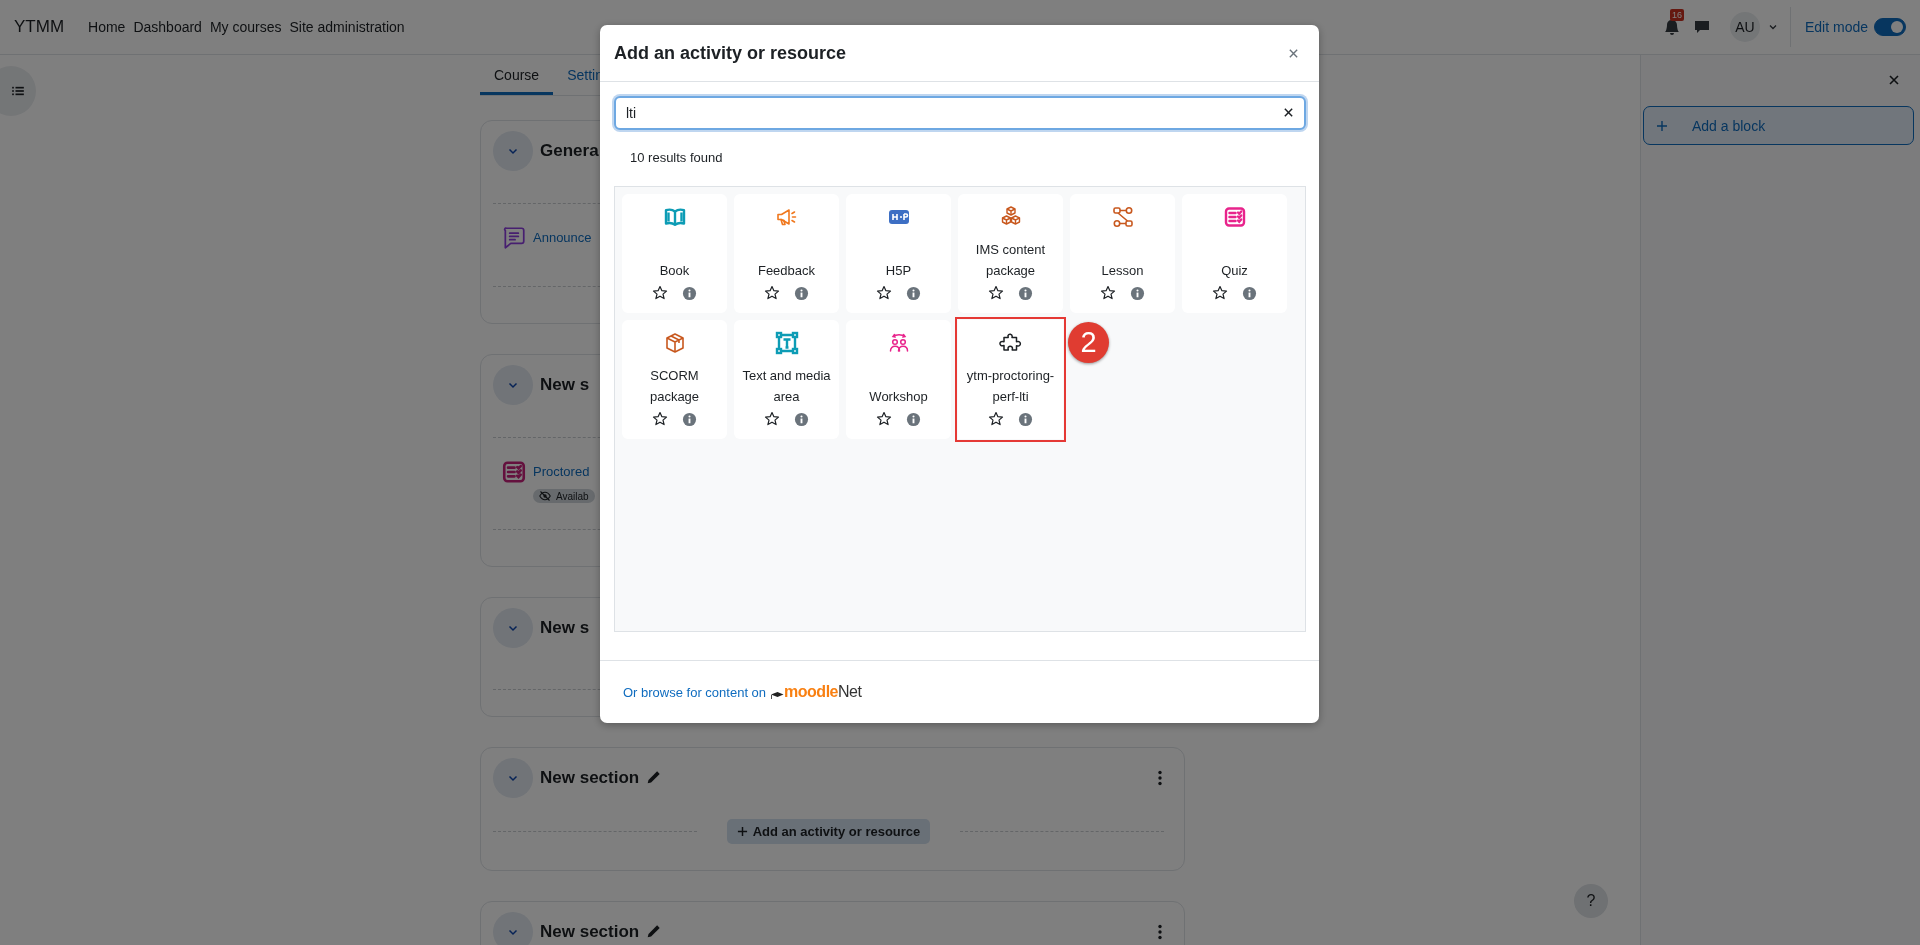  I want to click on site-brand: YTMM, so click(39, 27).